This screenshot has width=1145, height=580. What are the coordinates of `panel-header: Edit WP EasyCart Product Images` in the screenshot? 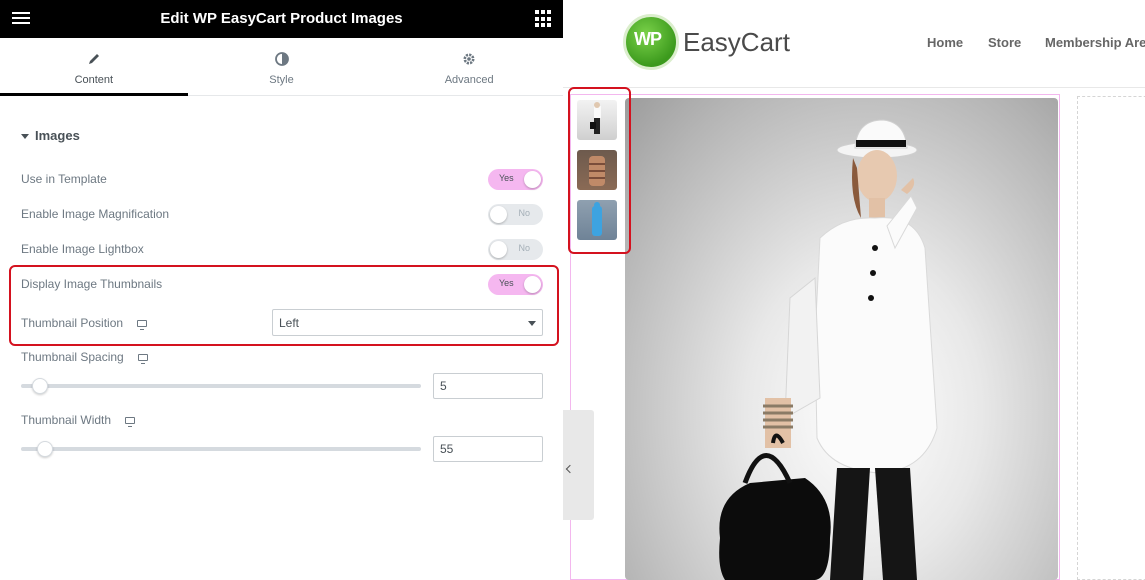 It's located at (281, 19).